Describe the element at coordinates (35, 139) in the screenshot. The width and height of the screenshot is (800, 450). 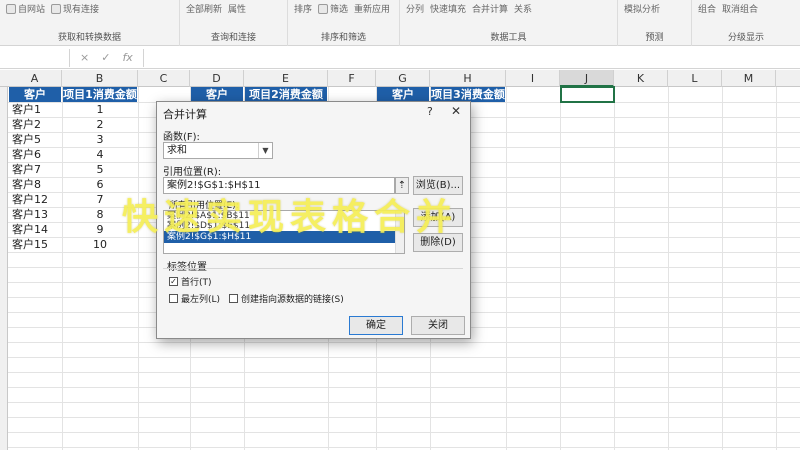
I see `table1-customer-cell: 客户5` at that location.